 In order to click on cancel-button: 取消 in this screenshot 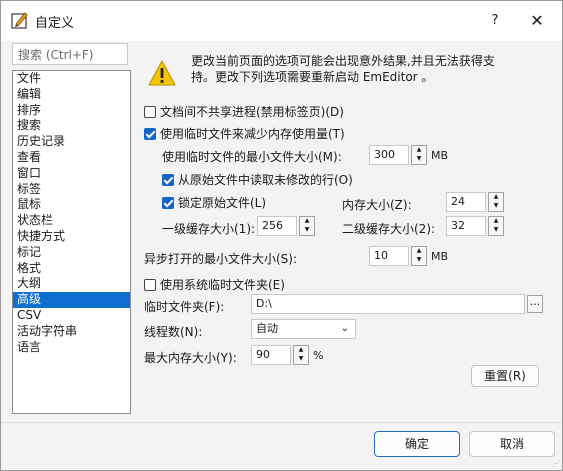, I will do `click(512, 444)`.